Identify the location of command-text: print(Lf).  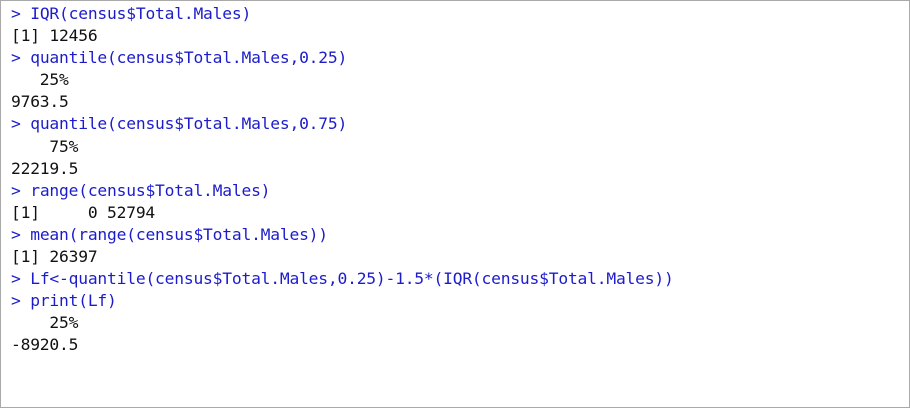
(73, 301).